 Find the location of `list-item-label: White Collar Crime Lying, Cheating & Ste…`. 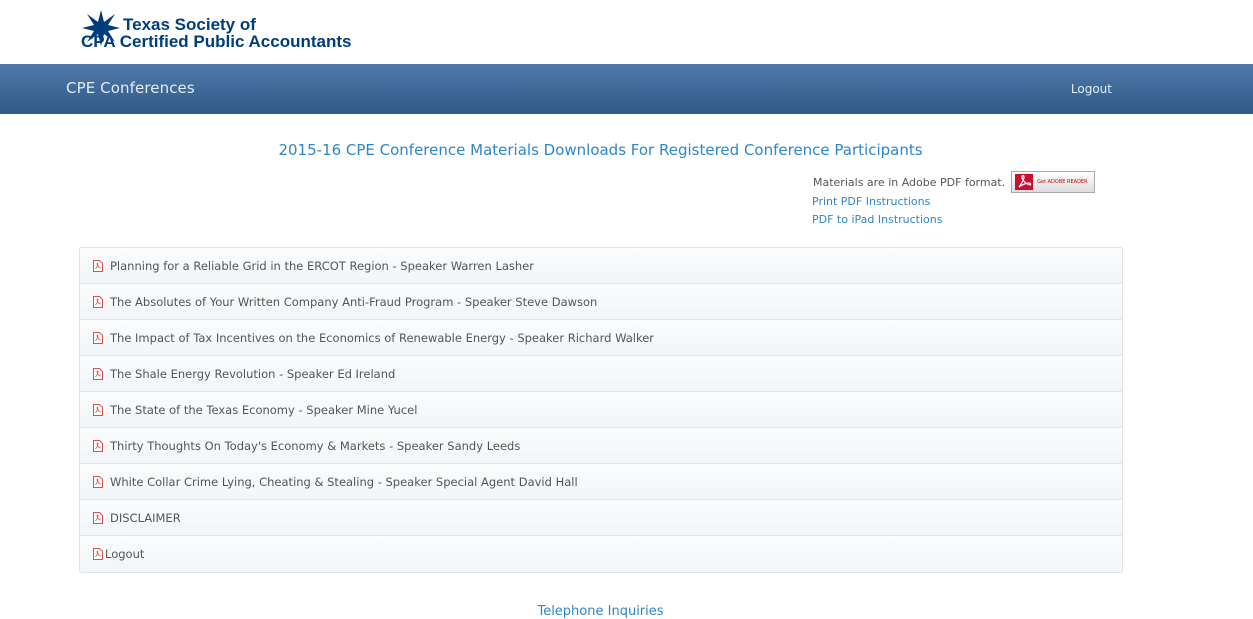

list-item-label: White Collar Crime Lying, Cheating & Ste… is located at coordinates (344, 481).